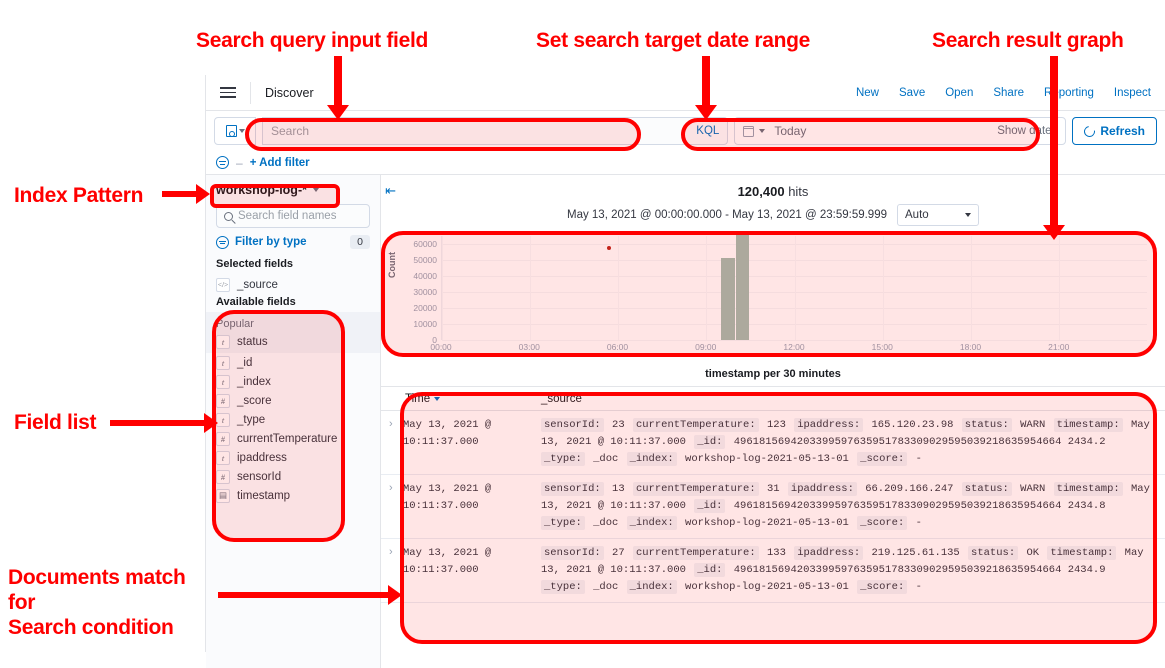 The height and width of the screenshot is (668, 1165). I want to click on source-field-value: 27, so click(618, 553).